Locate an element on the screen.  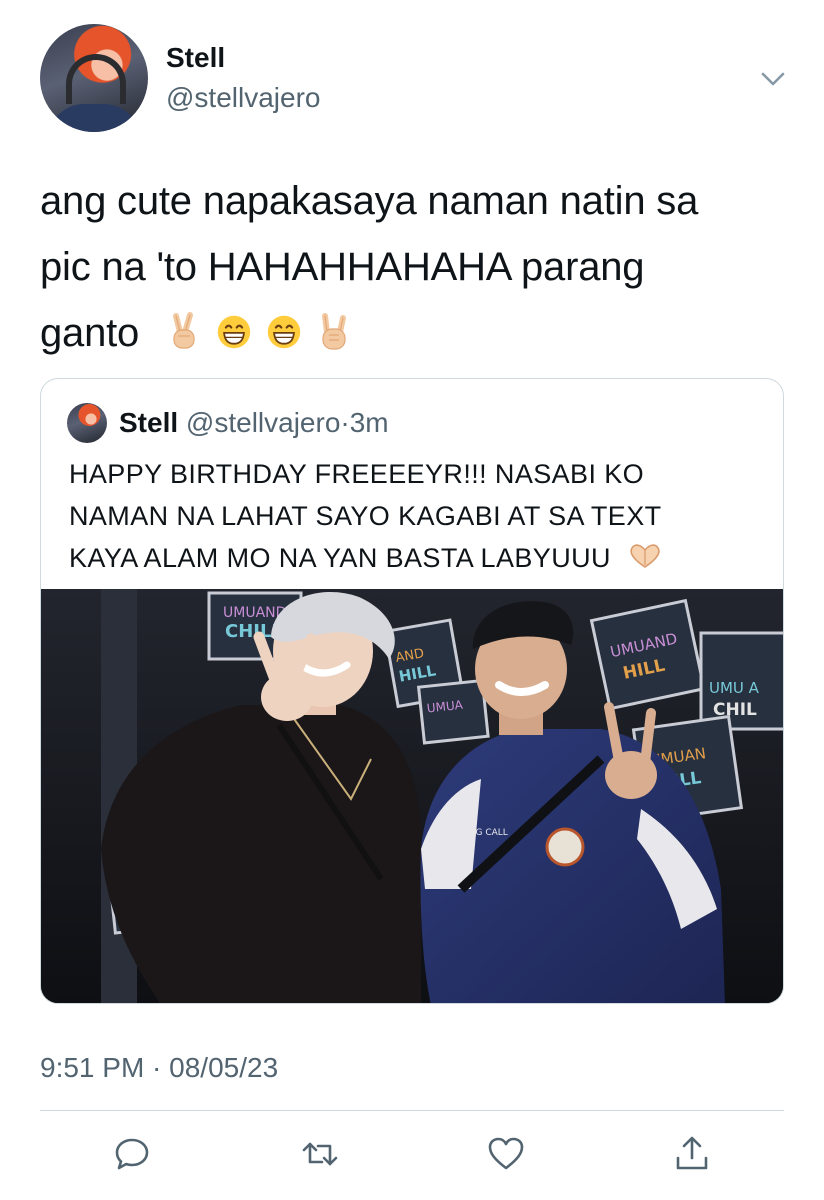
quoted-tweet-header: Stell @stellvajero·3m is located at coordinates (254, 423).